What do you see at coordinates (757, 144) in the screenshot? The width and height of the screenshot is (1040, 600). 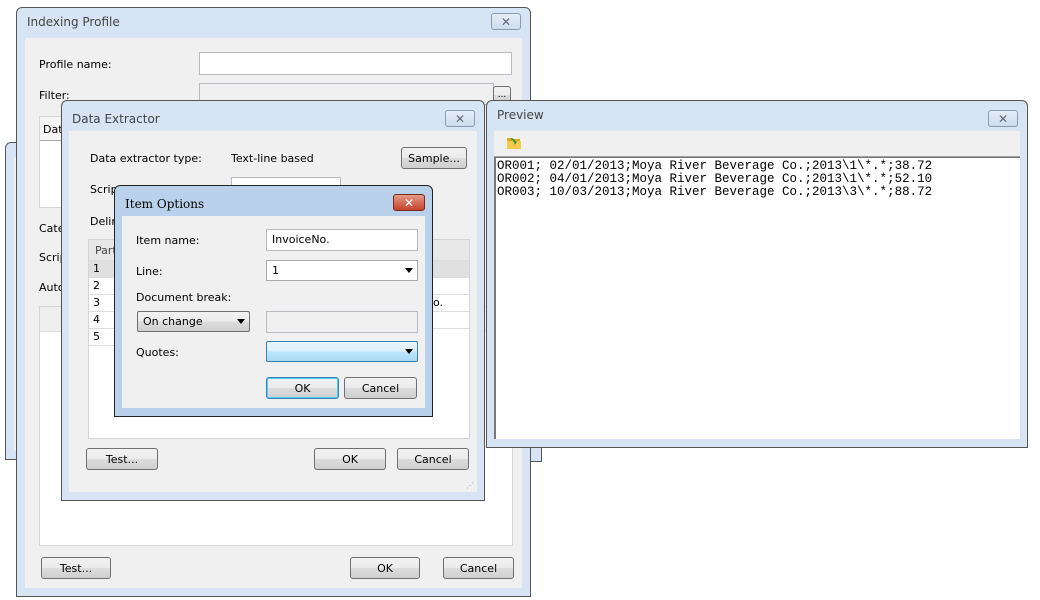 I see `preview-toolbar` at bounding box center [757, 144].